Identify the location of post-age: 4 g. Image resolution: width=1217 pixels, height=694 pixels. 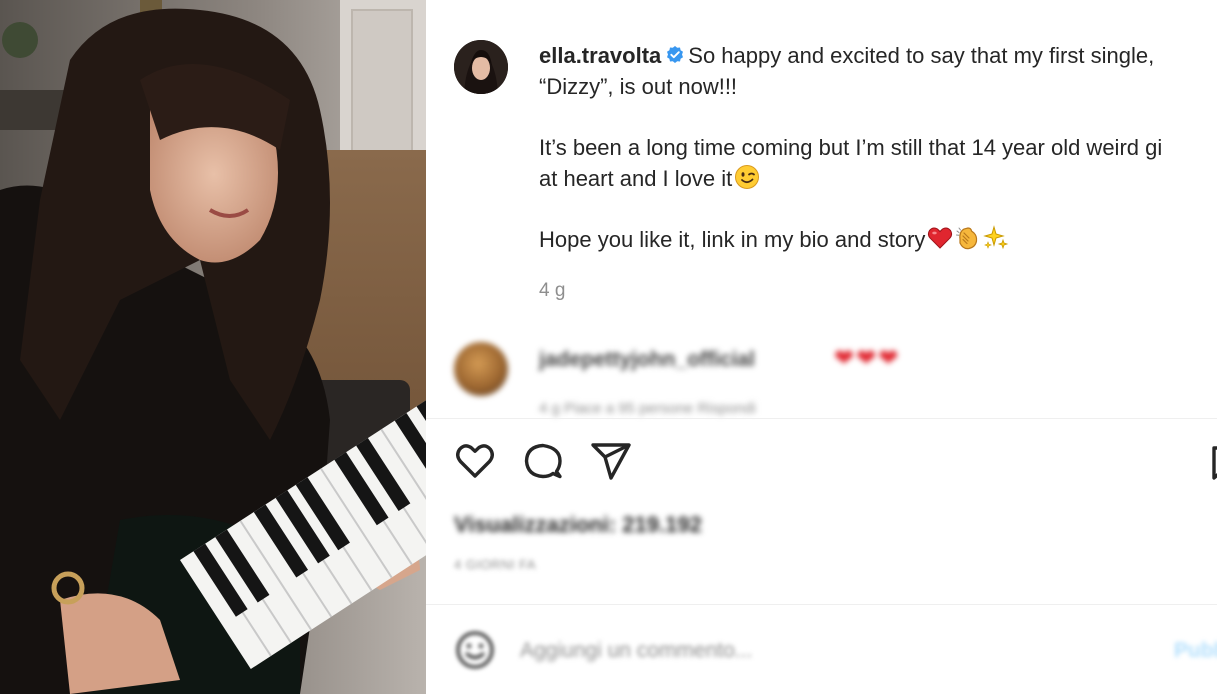
(552, 291).